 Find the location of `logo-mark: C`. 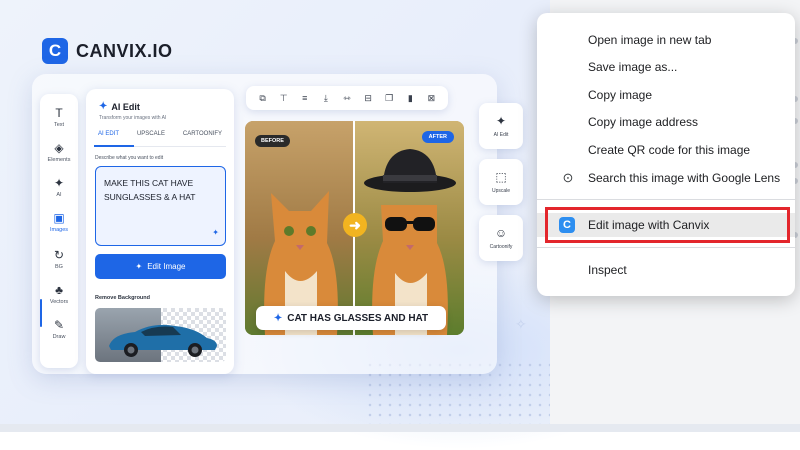

logo-mark: C is located at coordinates (55, 51).